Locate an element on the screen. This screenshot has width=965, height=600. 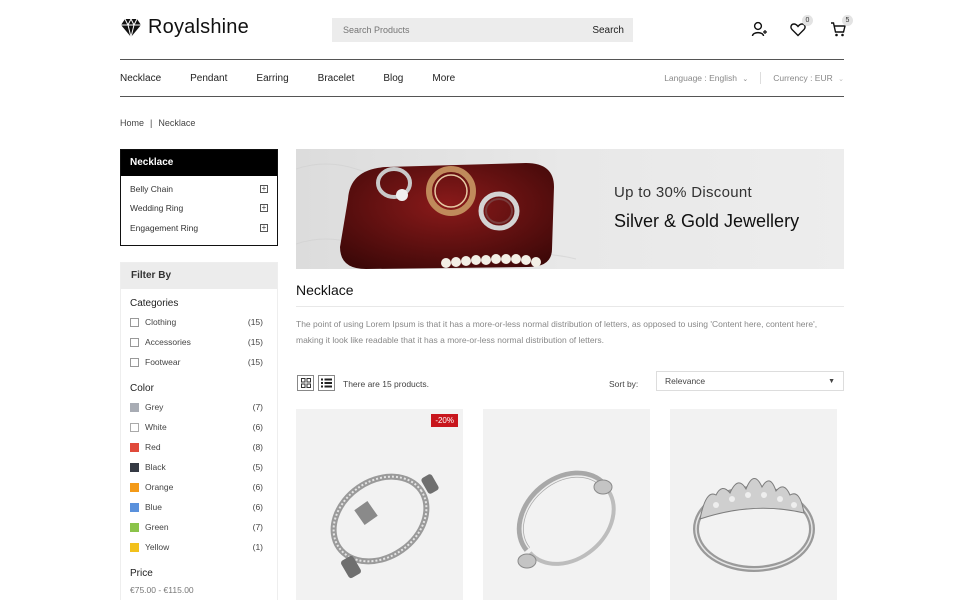
filter-option-label: Orange is located at coordinates (159, 487).